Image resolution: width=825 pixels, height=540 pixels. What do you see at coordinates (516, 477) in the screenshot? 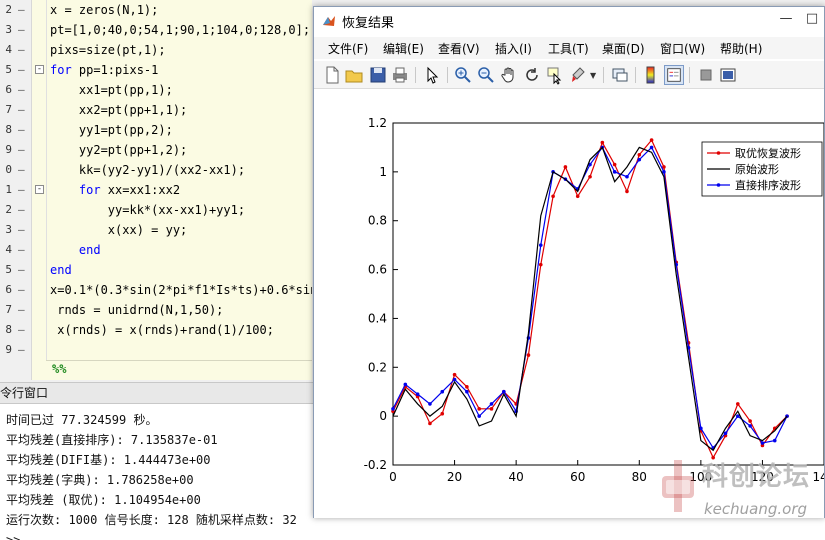
I see `x-tick-label: 40` at bounding box center [516, 477].